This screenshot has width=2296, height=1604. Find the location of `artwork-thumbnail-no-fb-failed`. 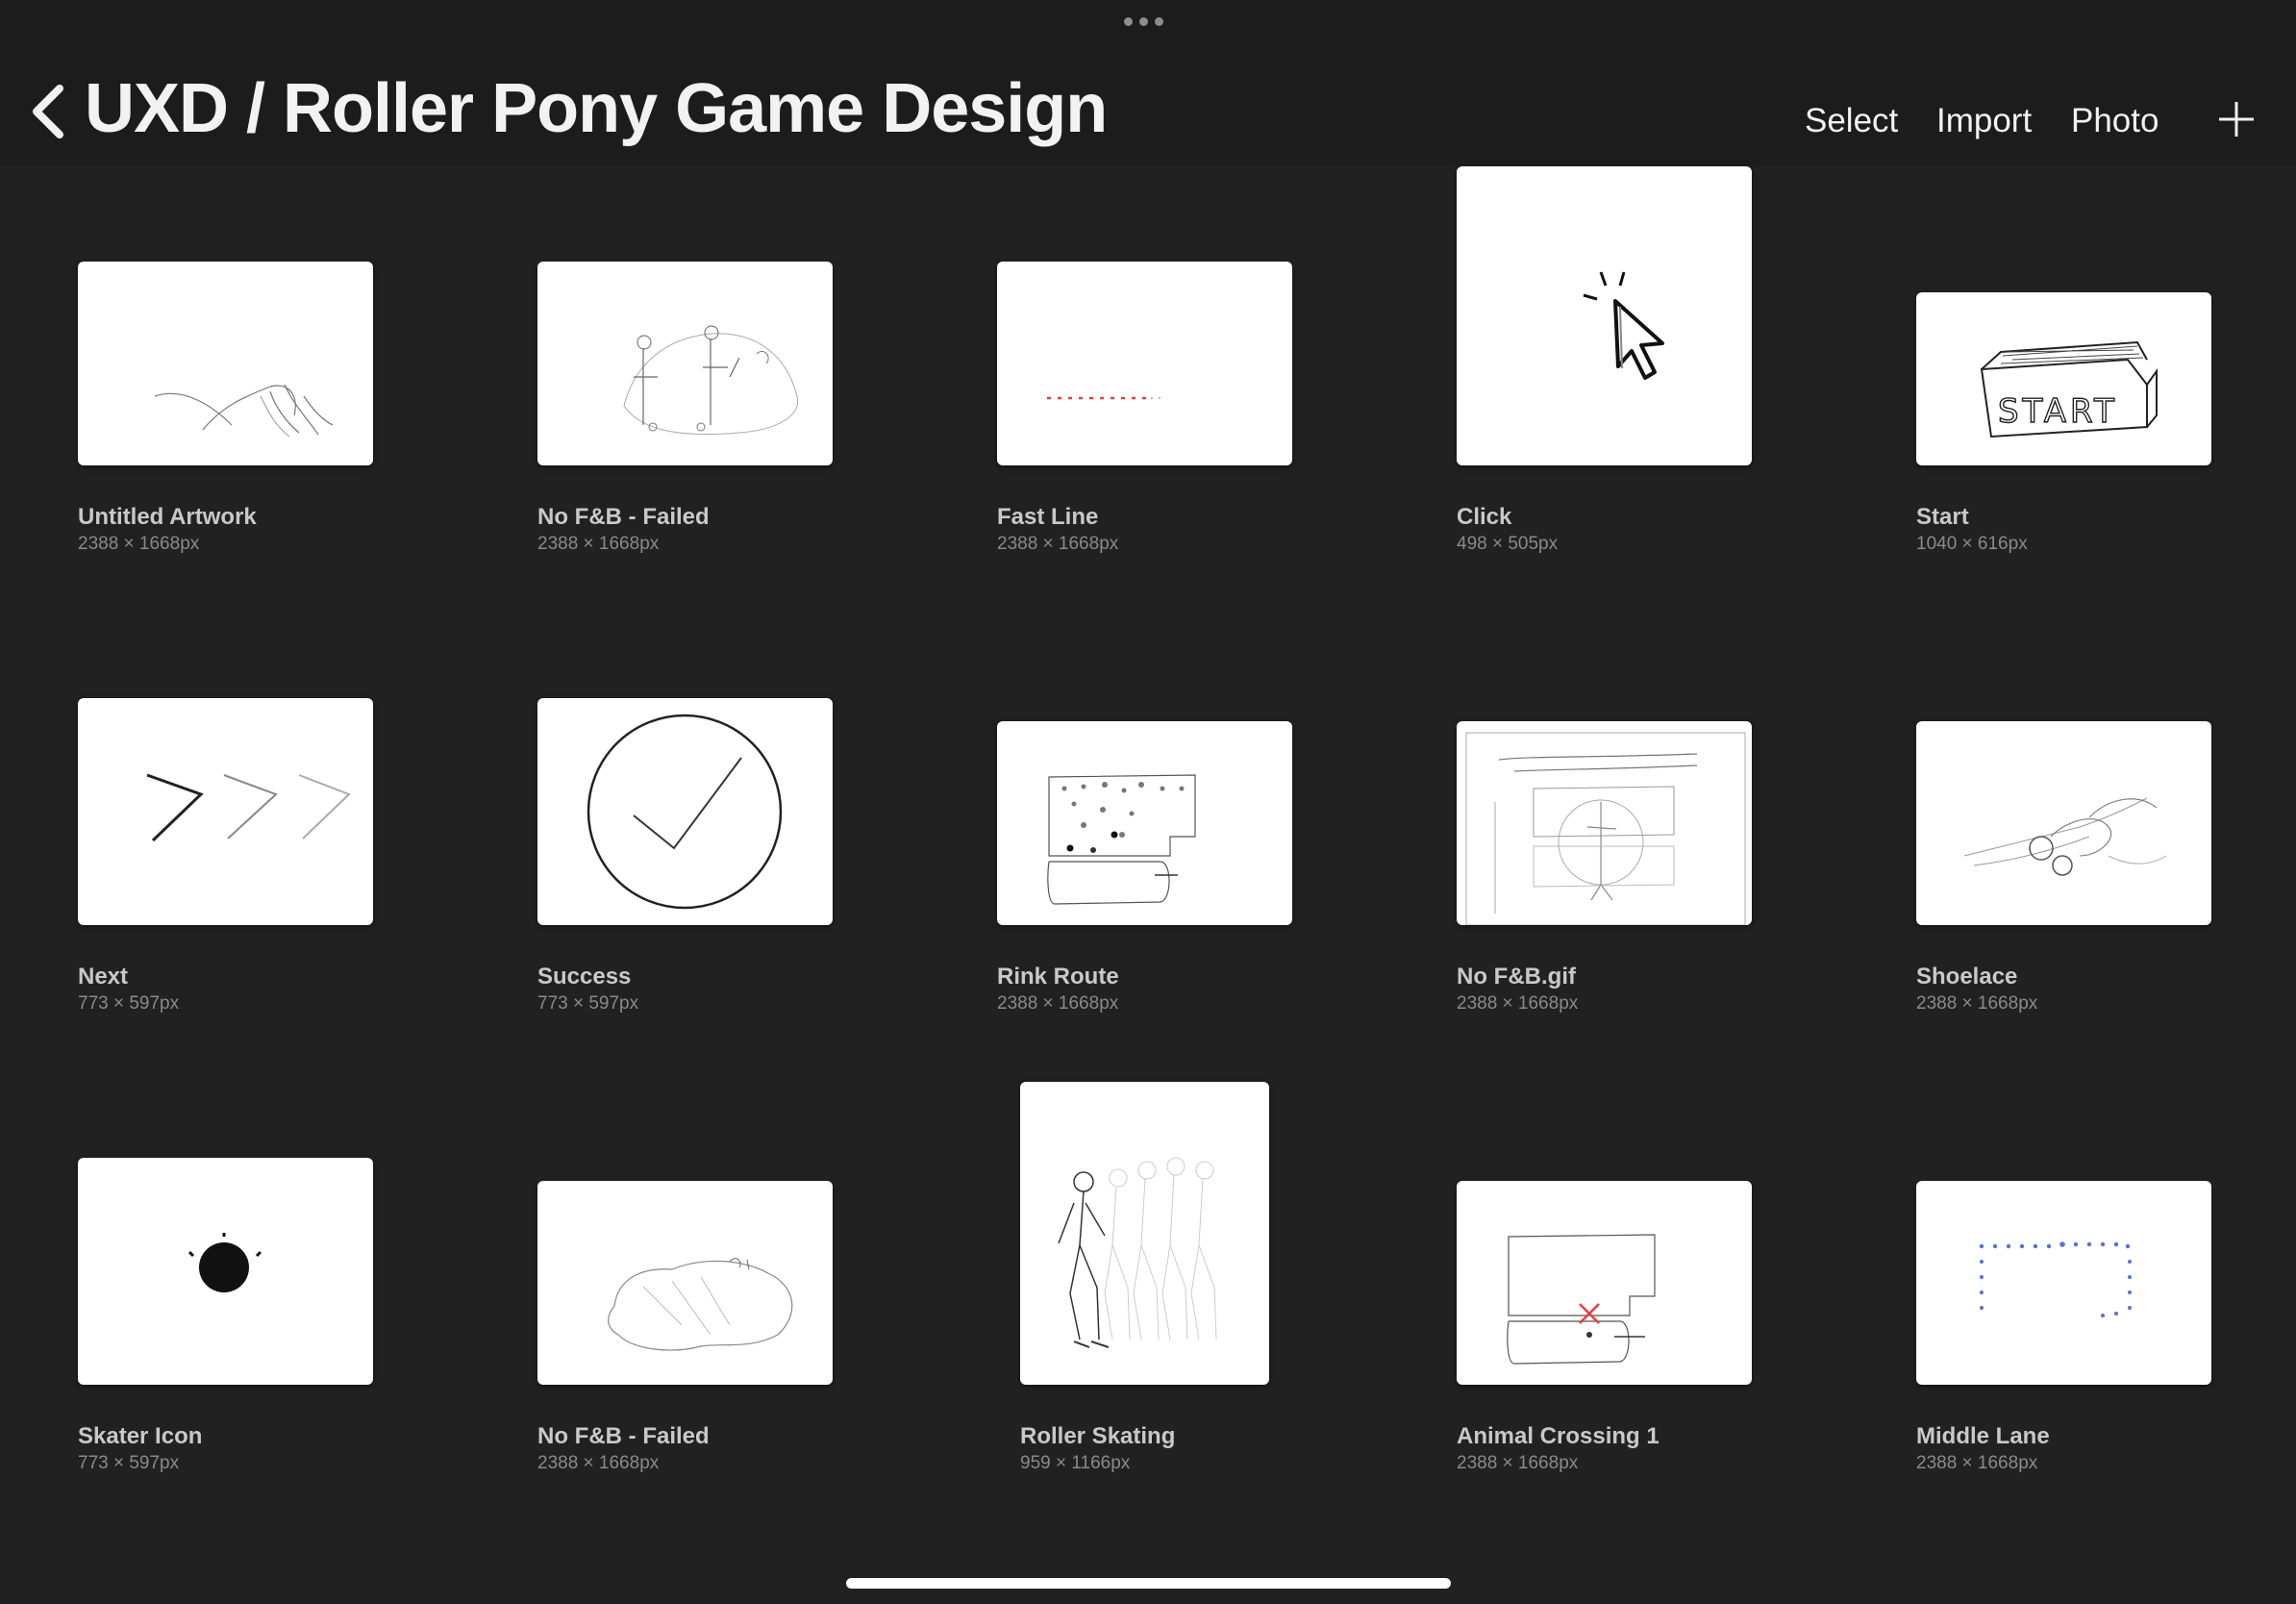

artwork-thumbnail-no-fb-failed is located at coordinates (685, 363).